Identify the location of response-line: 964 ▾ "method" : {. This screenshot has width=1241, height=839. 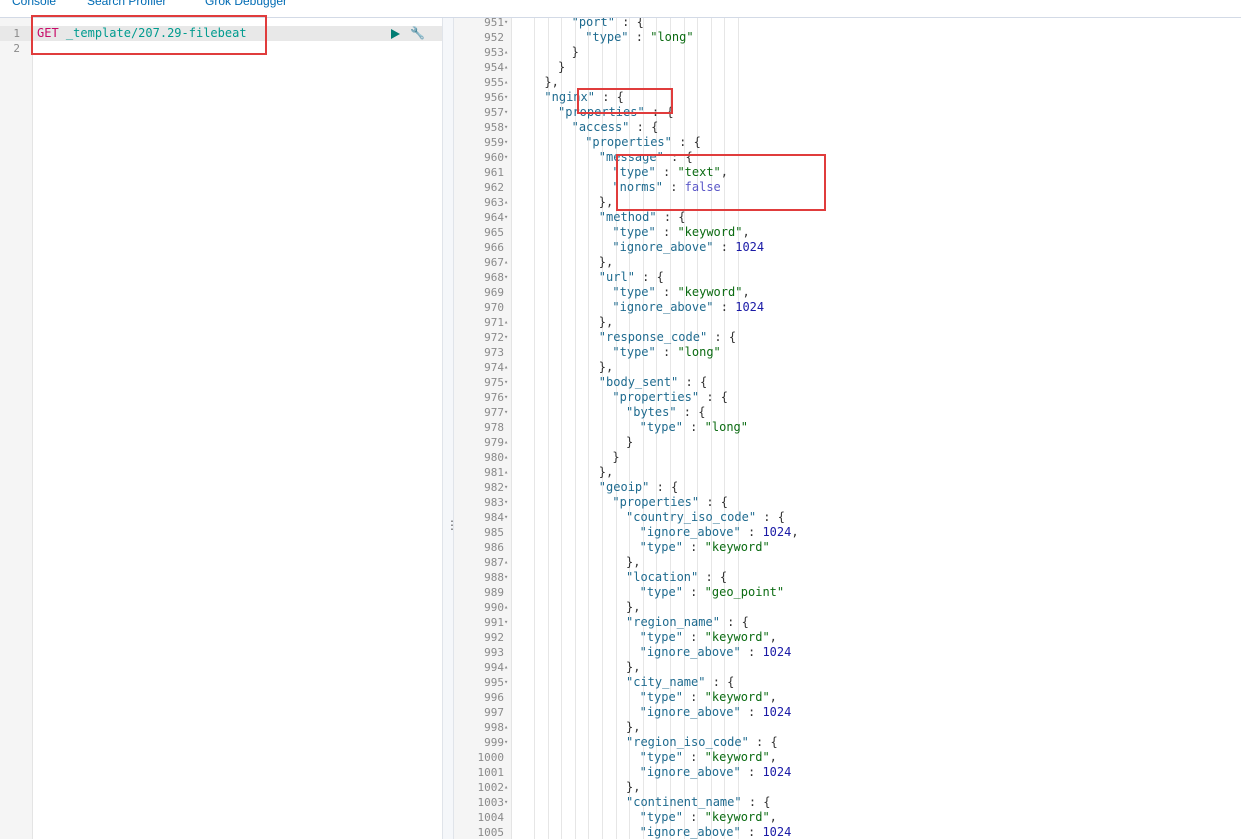
(847, 217).